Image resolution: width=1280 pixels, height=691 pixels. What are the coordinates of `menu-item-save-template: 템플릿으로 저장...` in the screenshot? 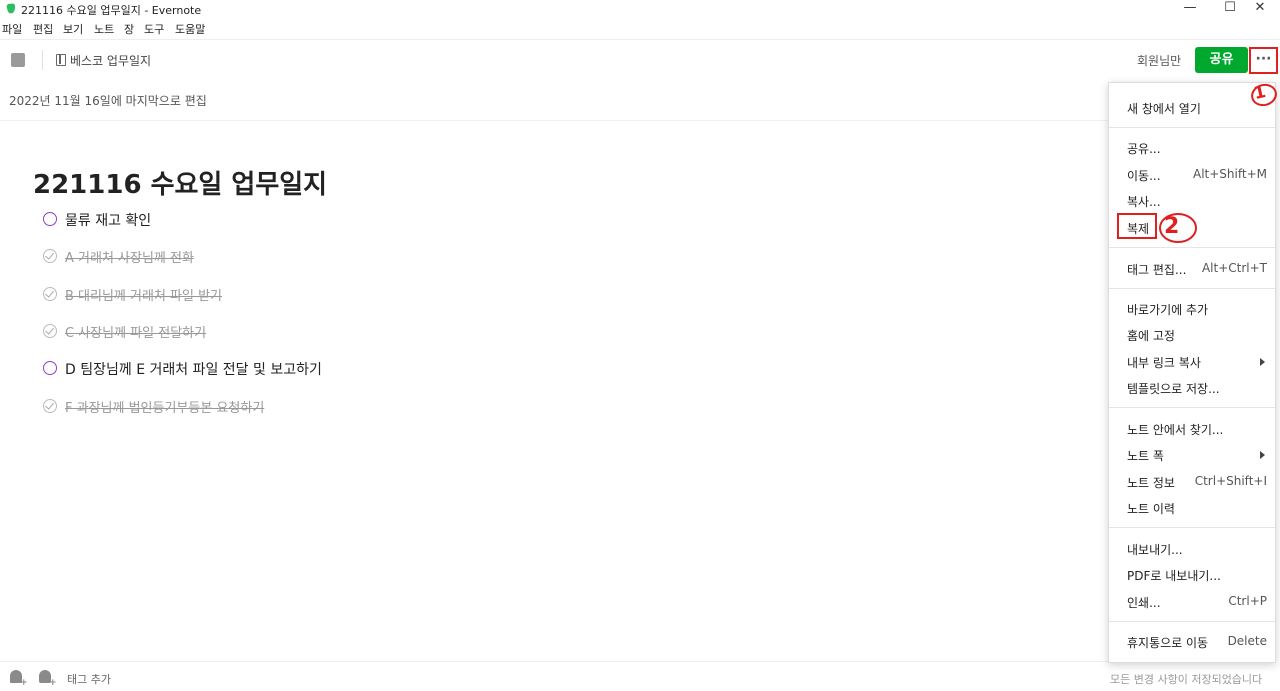 It's located at (1173, 388).